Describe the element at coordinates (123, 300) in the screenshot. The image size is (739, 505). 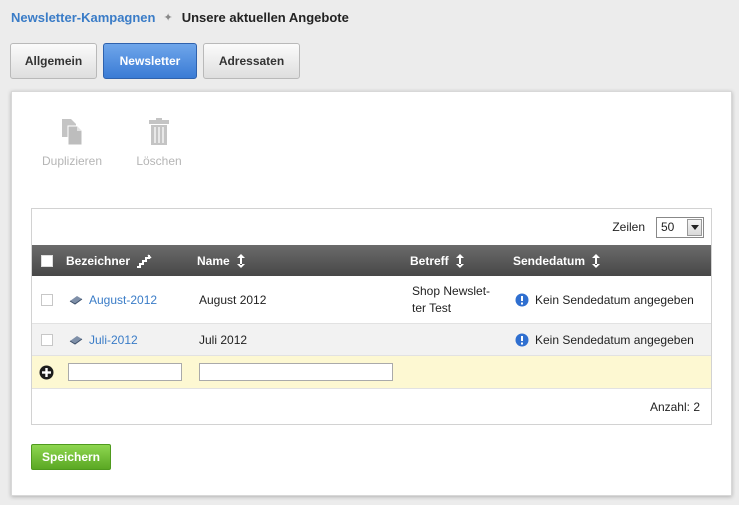
I see `bezeichner-link: August-2012` at that location.